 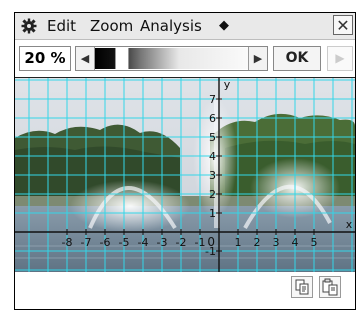 I want to click on origin-label: 0, so click(x=211, y=242).